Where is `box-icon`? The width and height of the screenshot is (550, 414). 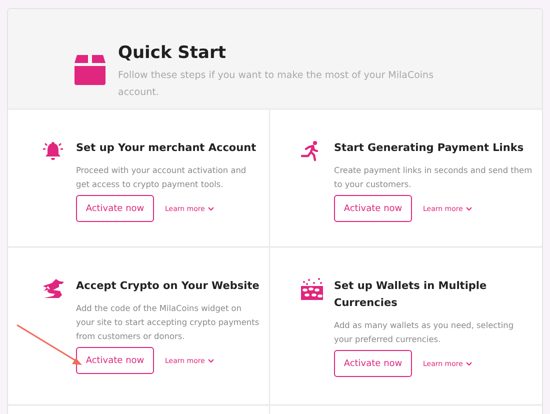
box-icon is located at coordinates (90, 69).